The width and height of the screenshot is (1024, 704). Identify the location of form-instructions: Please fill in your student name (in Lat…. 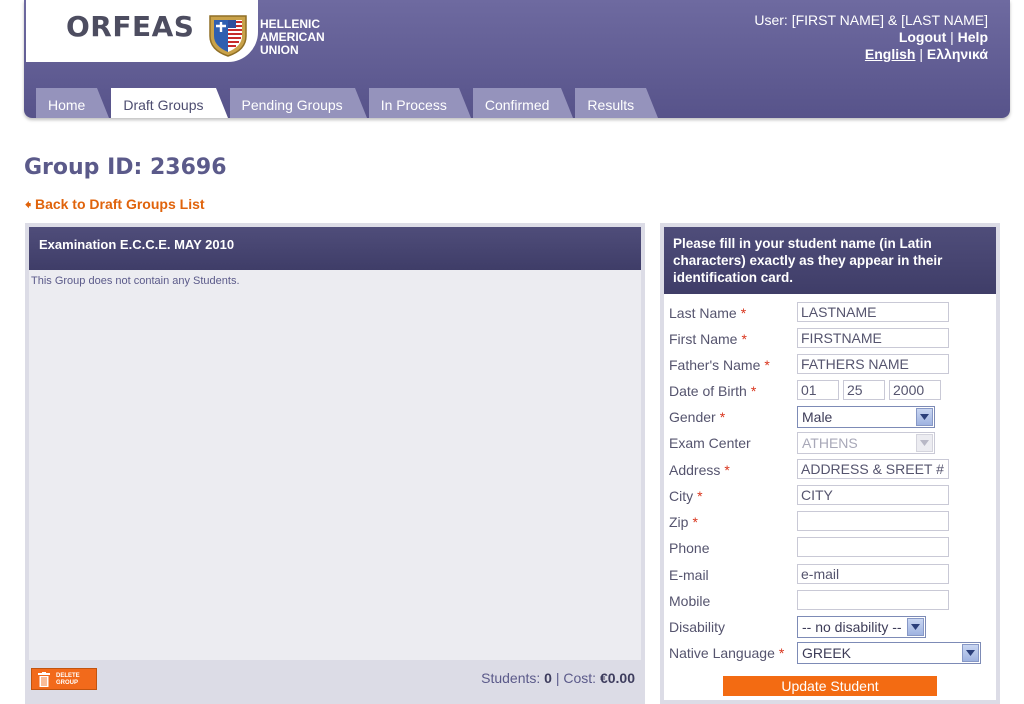
(830, 260).